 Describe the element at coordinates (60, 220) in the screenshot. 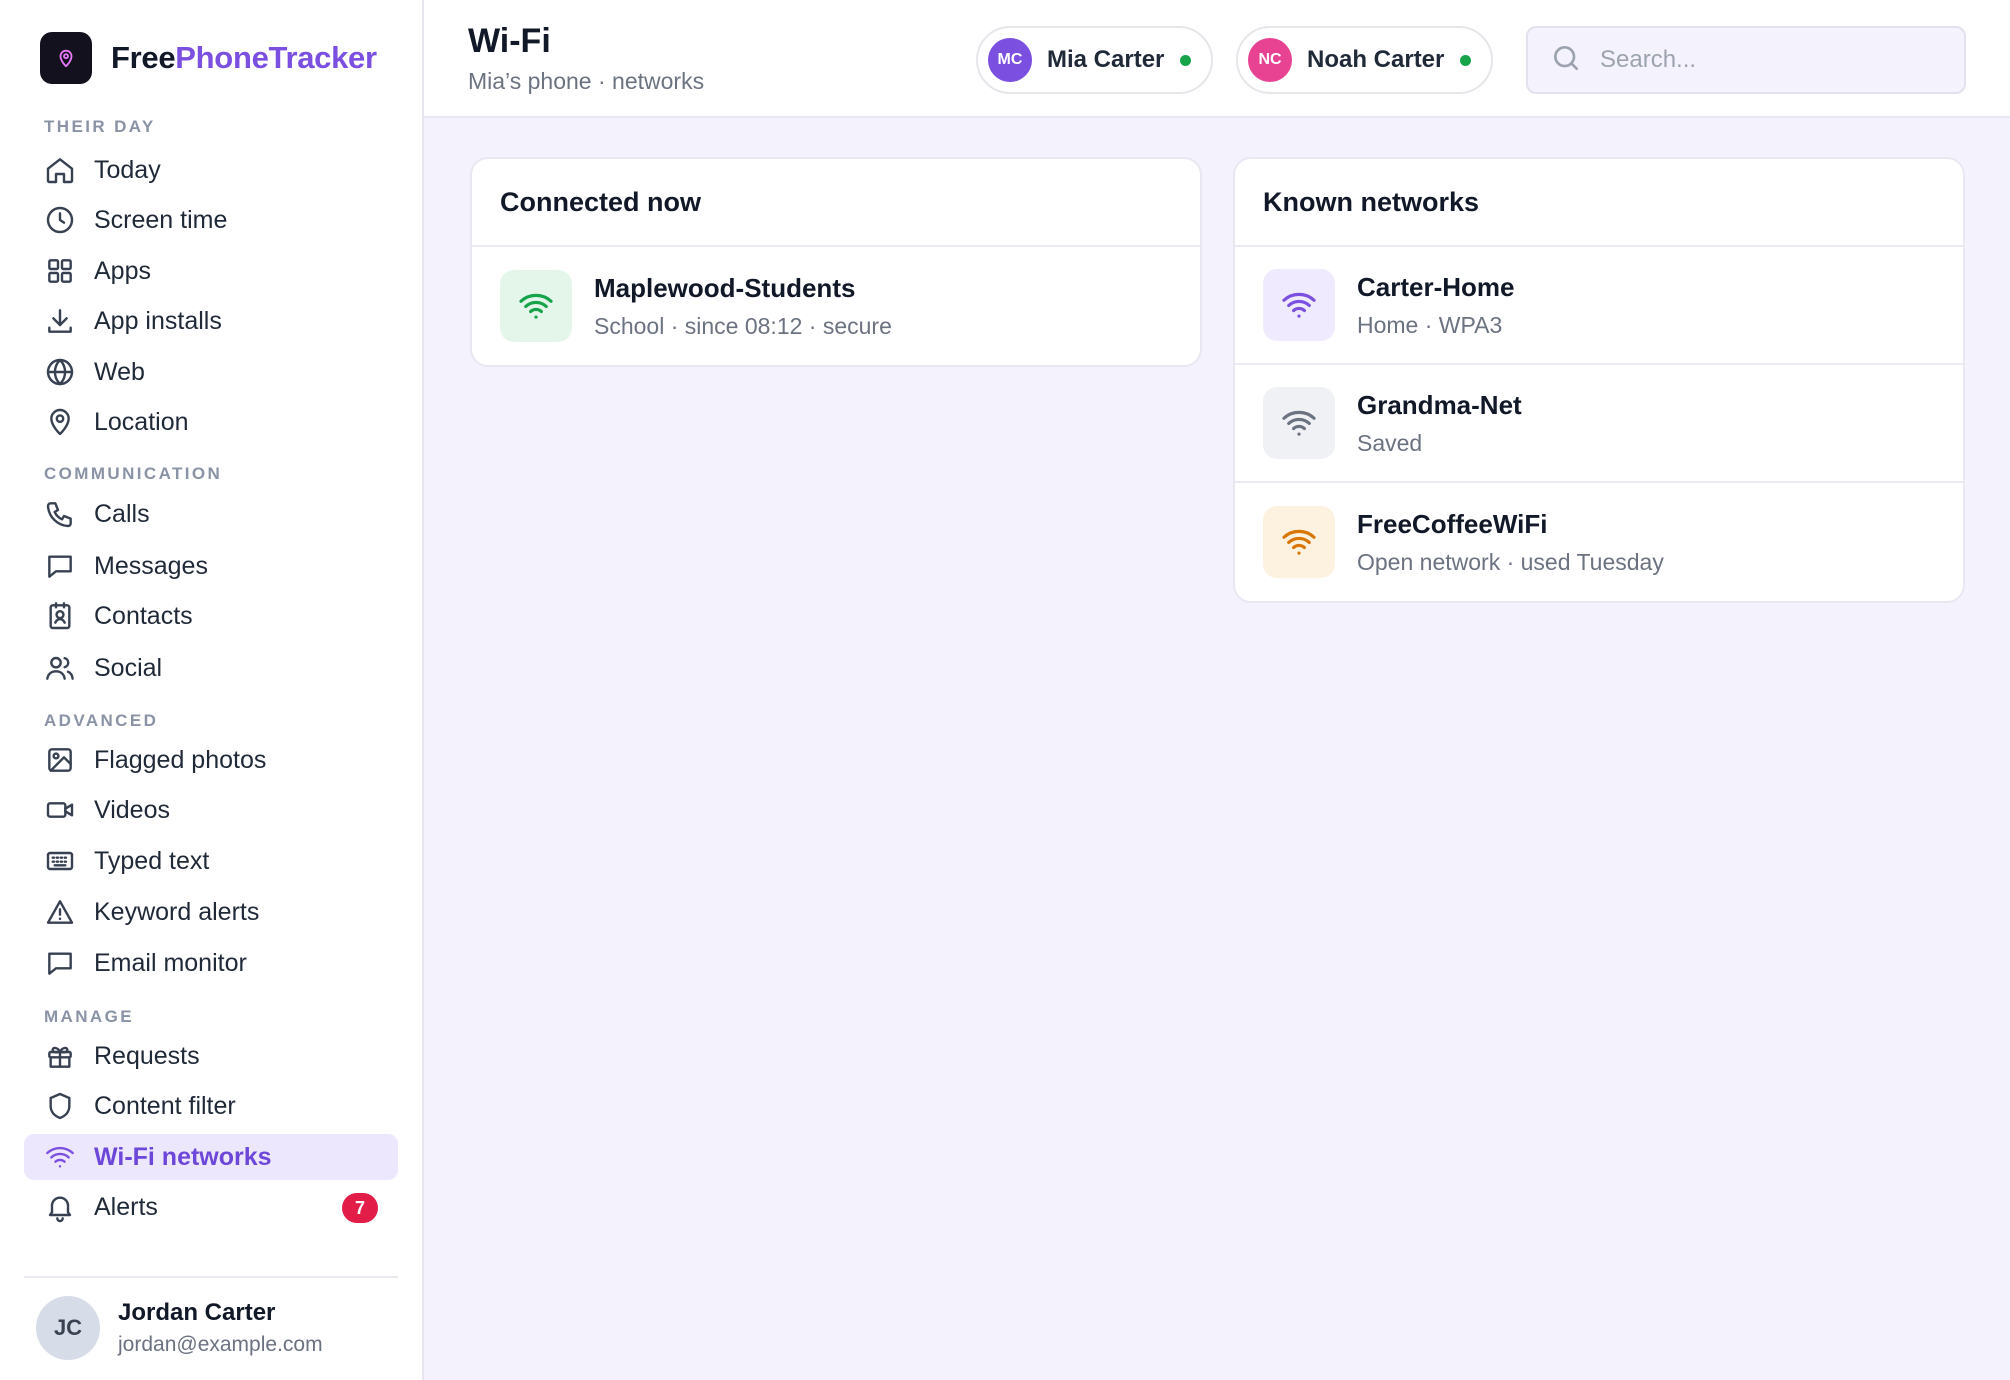

I see `clock-icon` at that location.